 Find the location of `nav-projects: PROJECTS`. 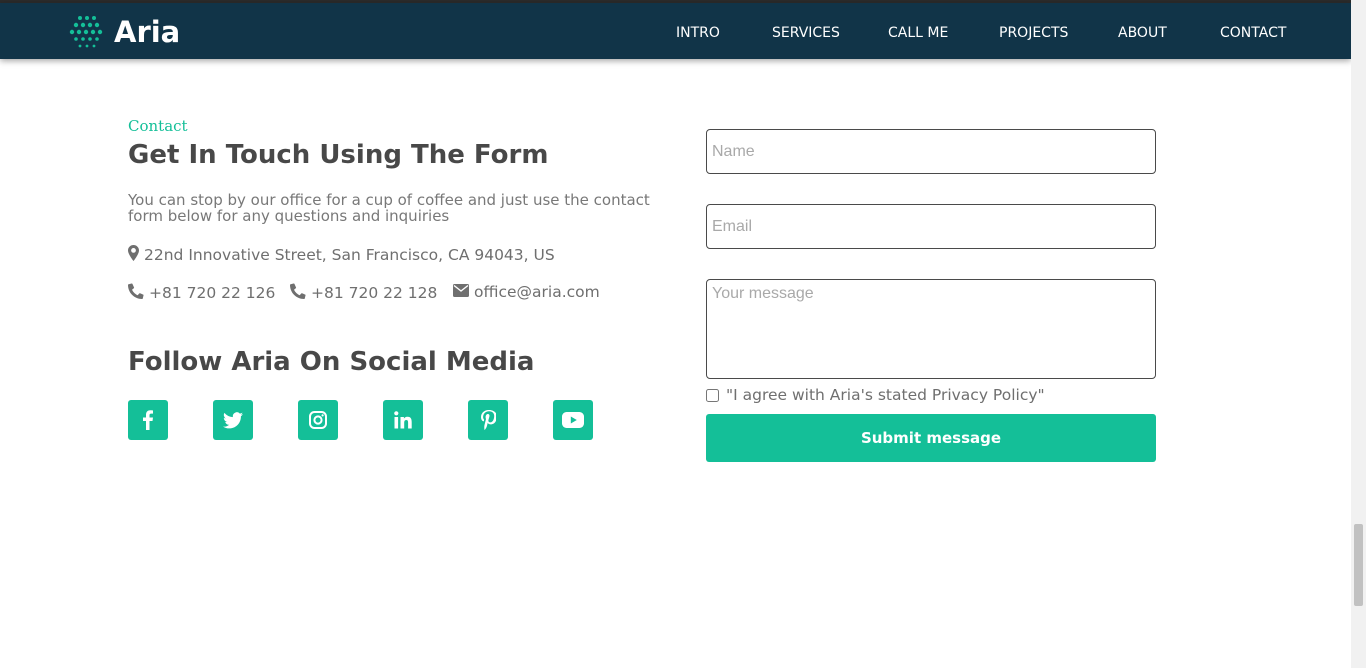

nav-projects: PROJECTS is located at coordinates (1033, 33).